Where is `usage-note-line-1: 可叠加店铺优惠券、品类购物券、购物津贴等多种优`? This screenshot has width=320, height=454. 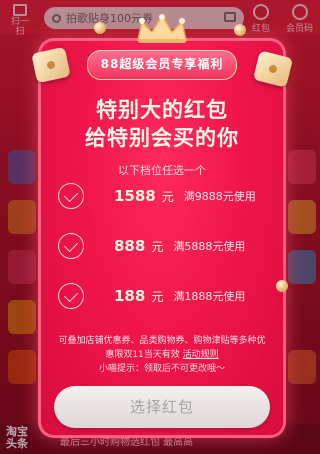 usage-note-line-1: 可叠加店铺优惠券、品类购物券、购物津贴等多种优 is located at coordinates (162, 341).